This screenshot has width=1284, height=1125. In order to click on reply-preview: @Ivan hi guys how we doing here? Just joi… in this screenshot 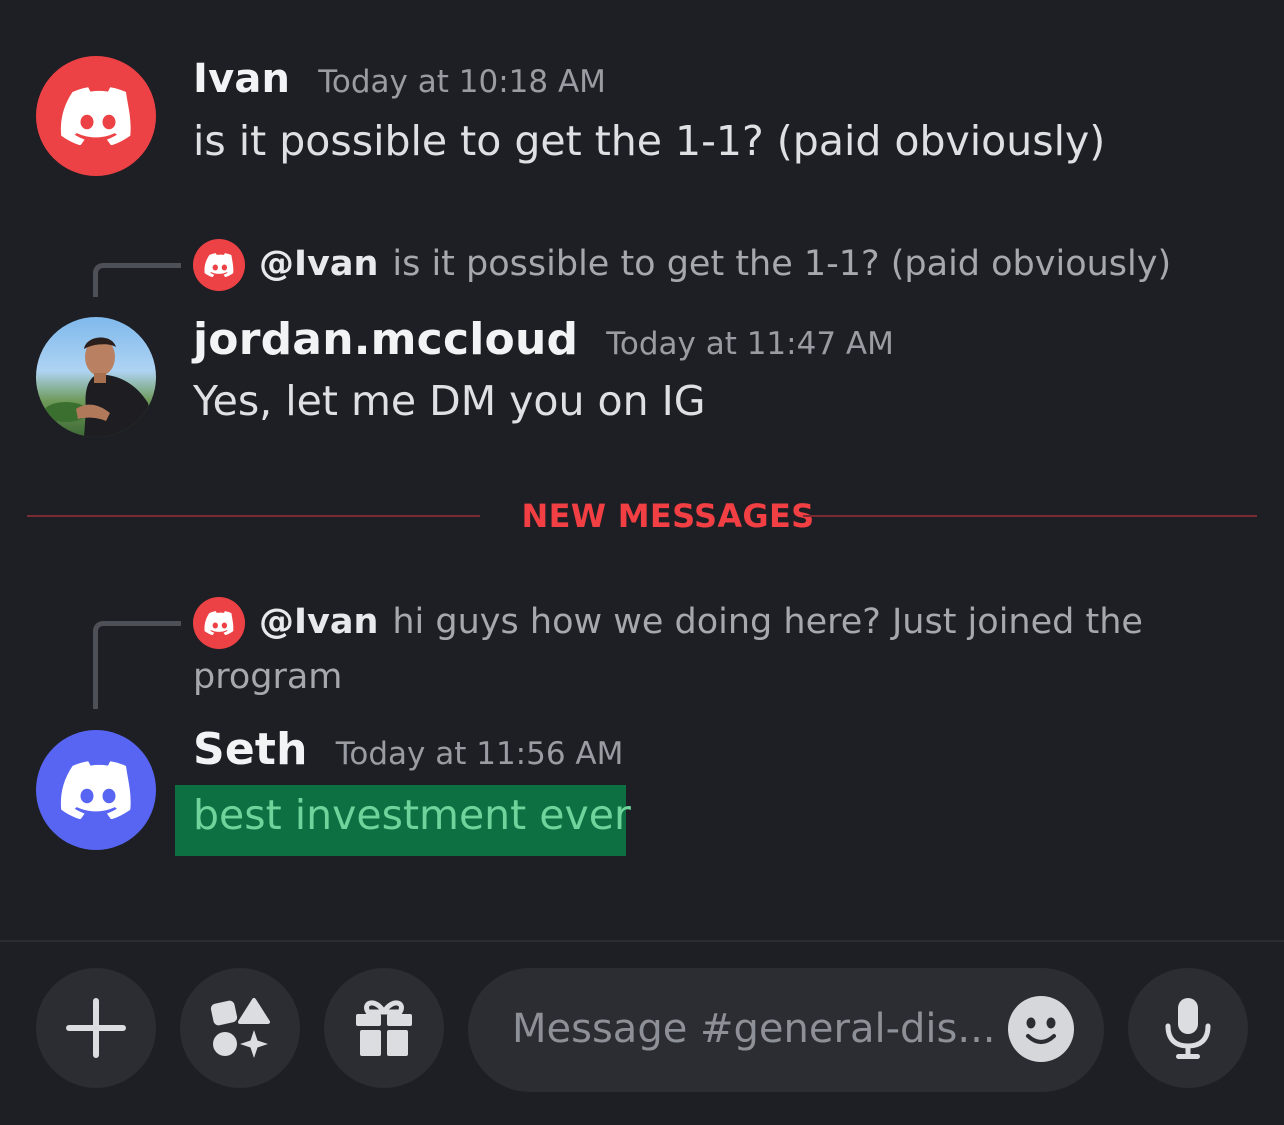, I will do `click(683, 650)`.